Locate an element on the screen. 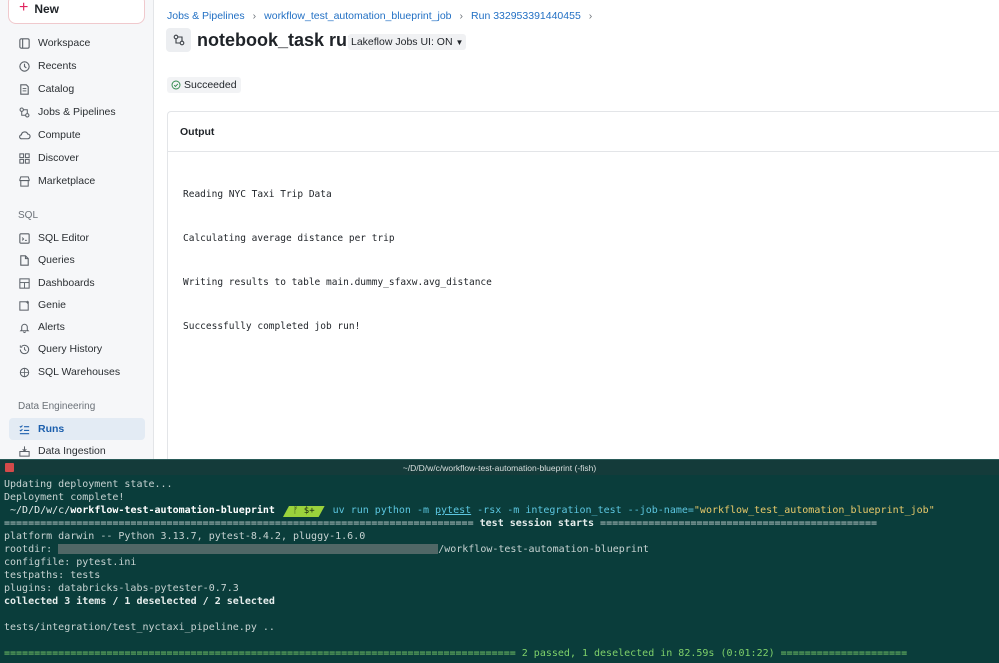 The width and height of the screenshot is (999, 663). close-icon is located at coordinates (9, 467).